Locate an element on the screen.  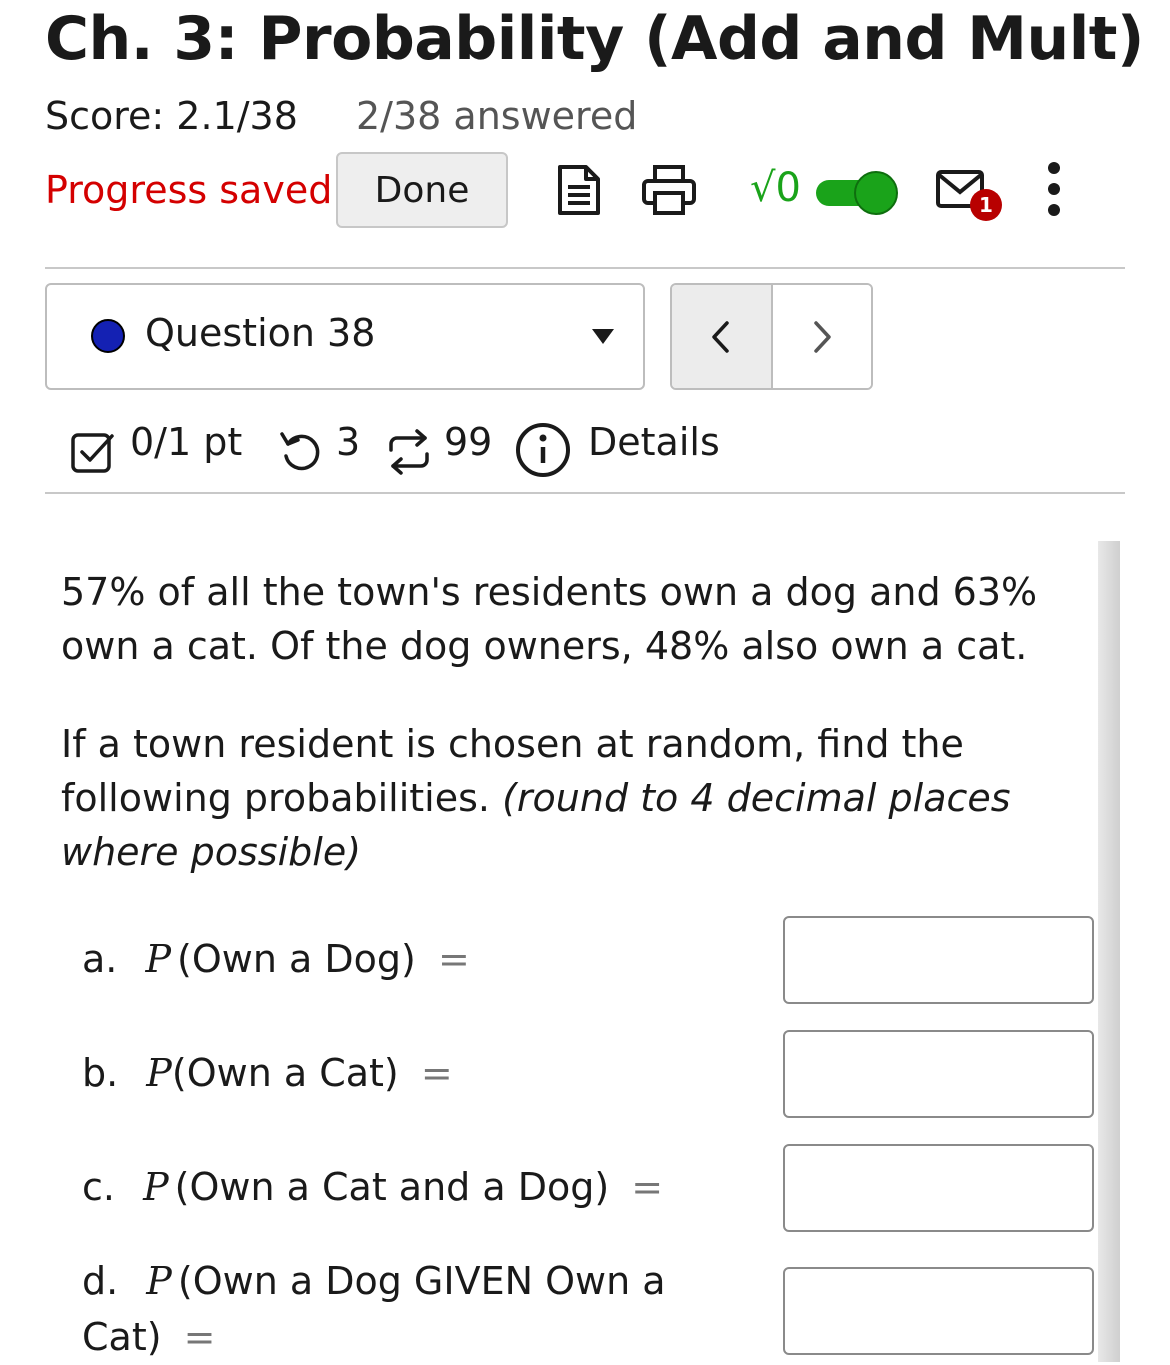
next-question-button is located at coordinates (821, 336).